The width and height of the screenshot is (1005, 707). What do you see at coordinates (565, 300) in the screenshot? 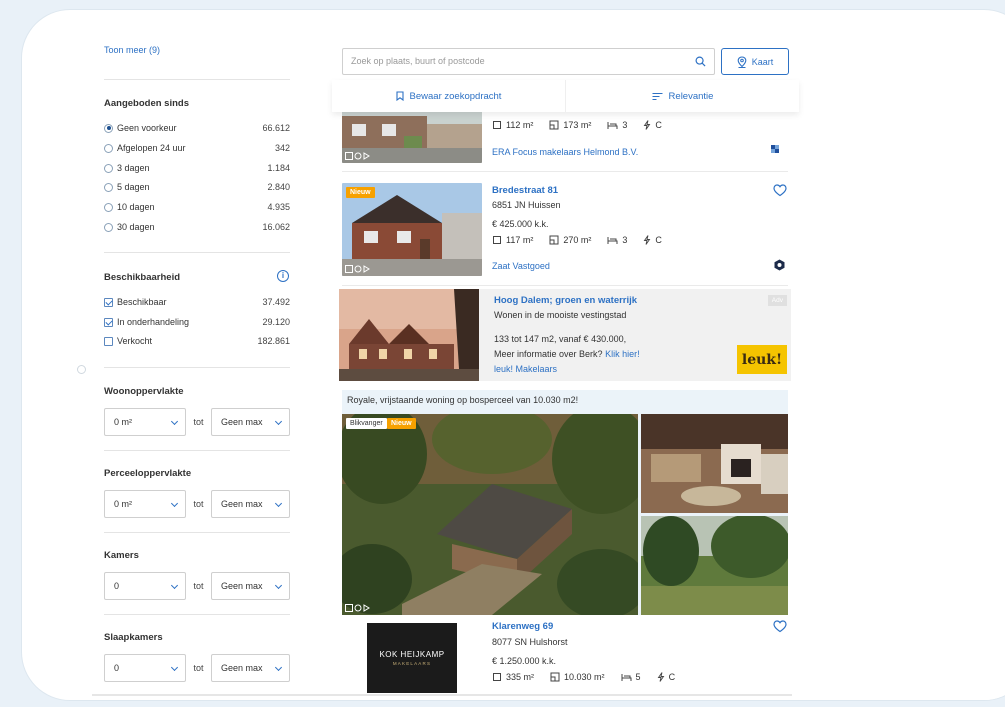
I see `promo-title-link: Hoog Dalem; groen en waterrijk` at bounding box center [565, 300].